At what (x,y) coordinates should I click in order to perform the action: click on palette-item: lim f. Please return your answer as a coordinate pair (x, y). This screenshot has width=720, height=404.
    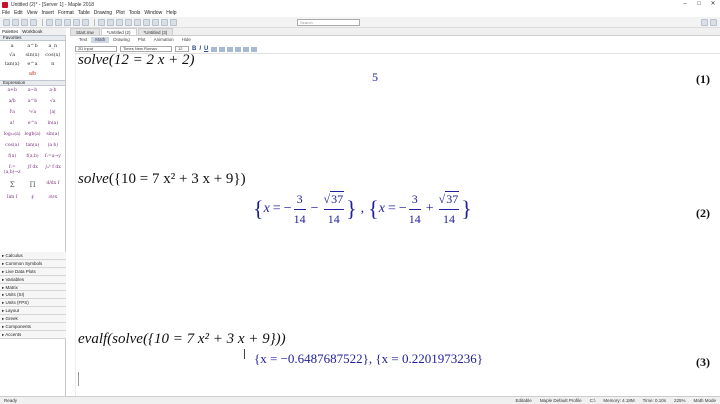
    Looking at the image, I should click on (12, 197).